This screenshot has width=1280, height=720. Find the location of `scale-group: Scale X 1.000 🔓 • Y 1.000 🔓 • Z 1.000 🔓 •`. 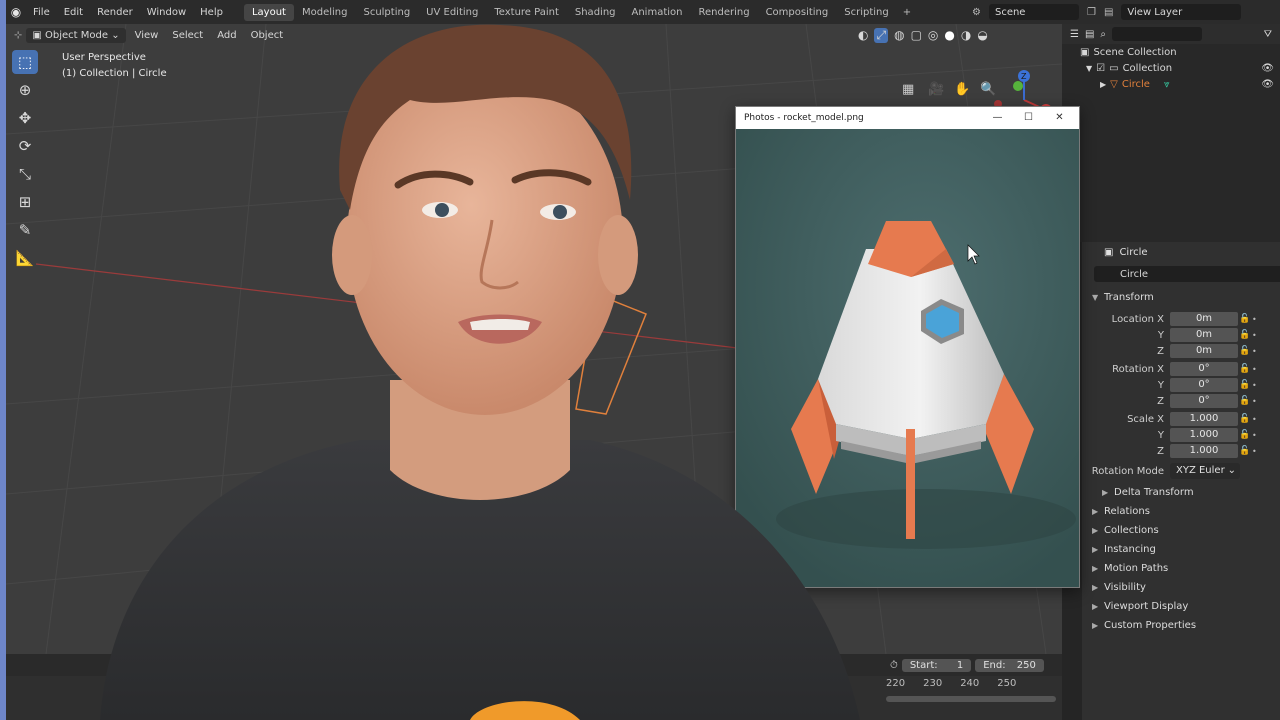

scale-group: Scale X 1.000 🔓 • Y 1.000 🔓 • Z 1.000 🔓 • is located at coordinates (1181, 435).